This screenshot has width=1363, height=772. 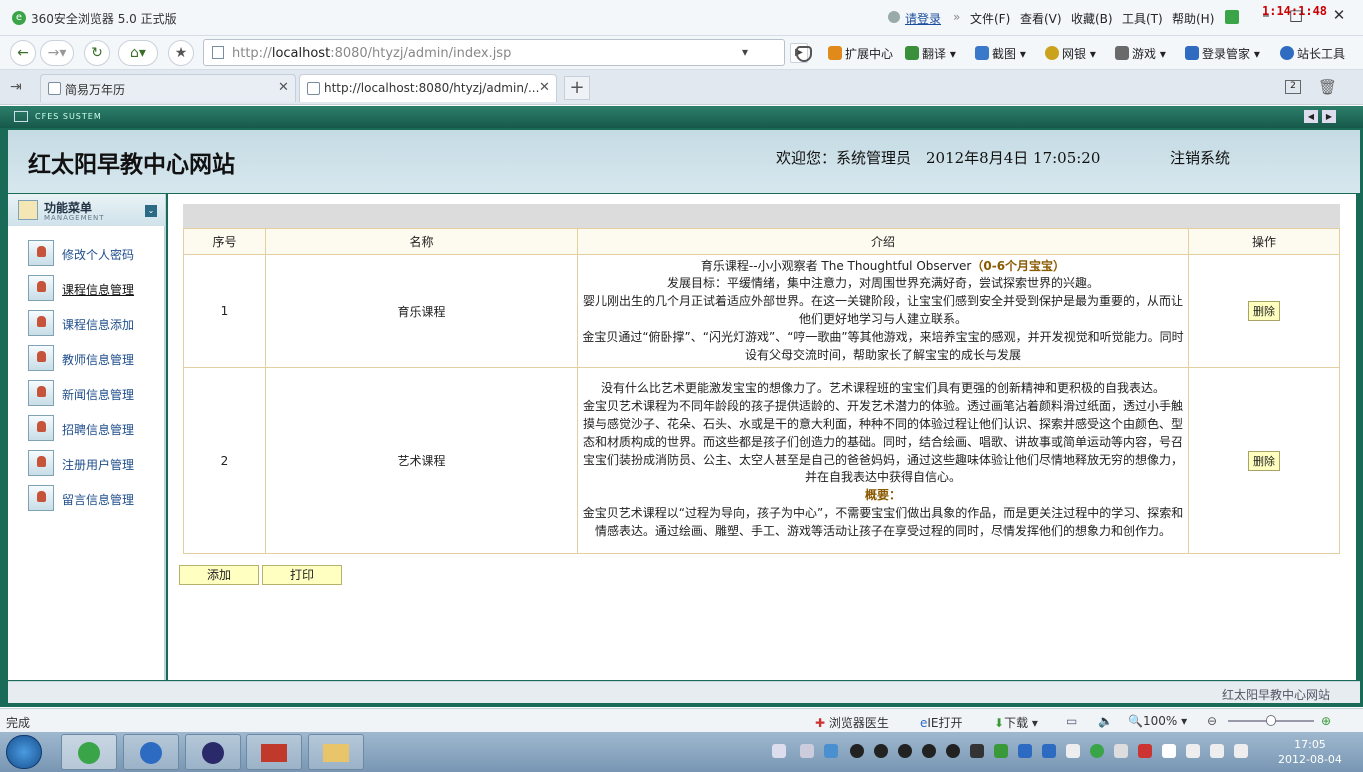 What do you see at coordinates (1217, 751) in the screenshot?
I see `network-icon` at bounding box center [1217, 751].